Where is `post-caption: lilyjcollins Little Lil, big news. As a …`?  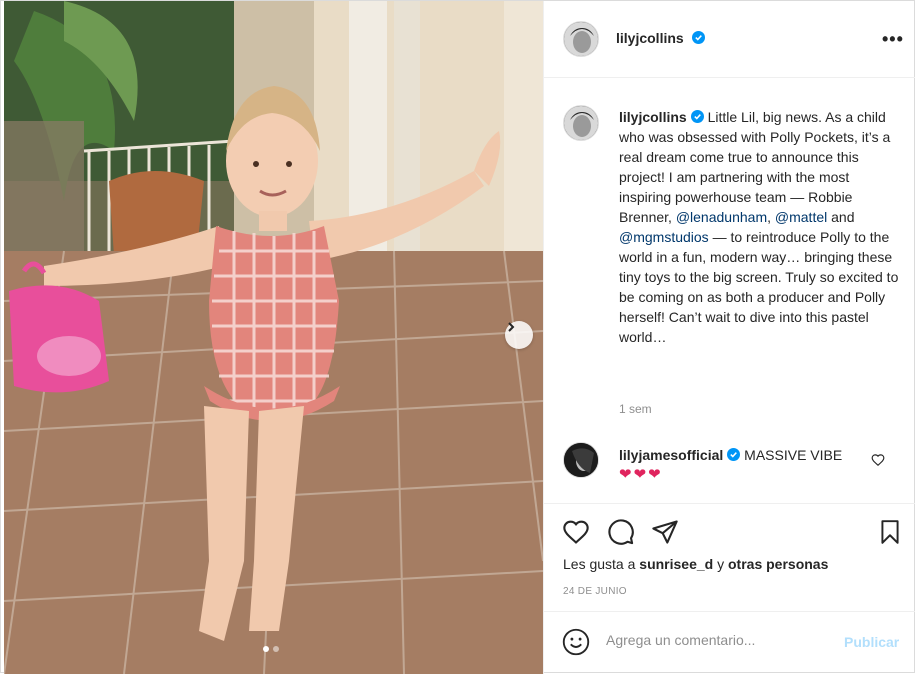
post-caption: lilyjcollins Little Lil, big news. As a … is located at coordinates (760, 227).